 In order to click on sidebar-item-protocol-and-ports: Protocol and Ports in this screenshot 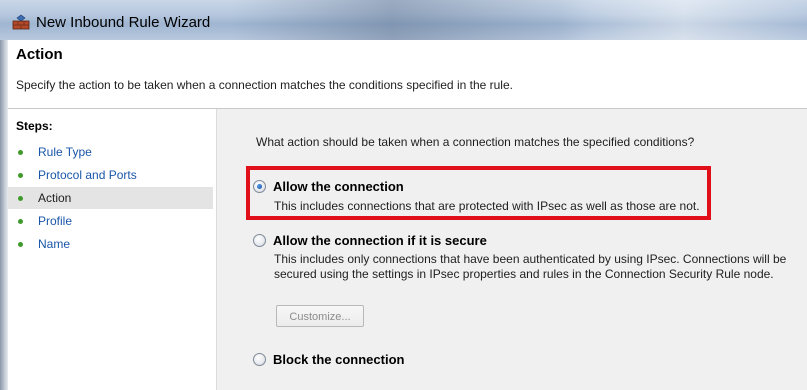, I will do `click(110, 175)`.